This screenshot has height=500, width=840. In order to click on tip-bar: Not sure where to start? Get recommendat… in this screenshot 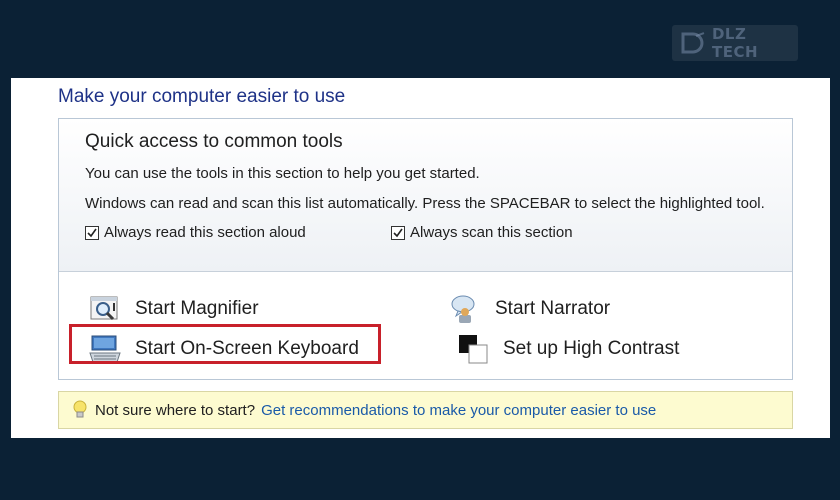, I will do `click(425, 410)`.